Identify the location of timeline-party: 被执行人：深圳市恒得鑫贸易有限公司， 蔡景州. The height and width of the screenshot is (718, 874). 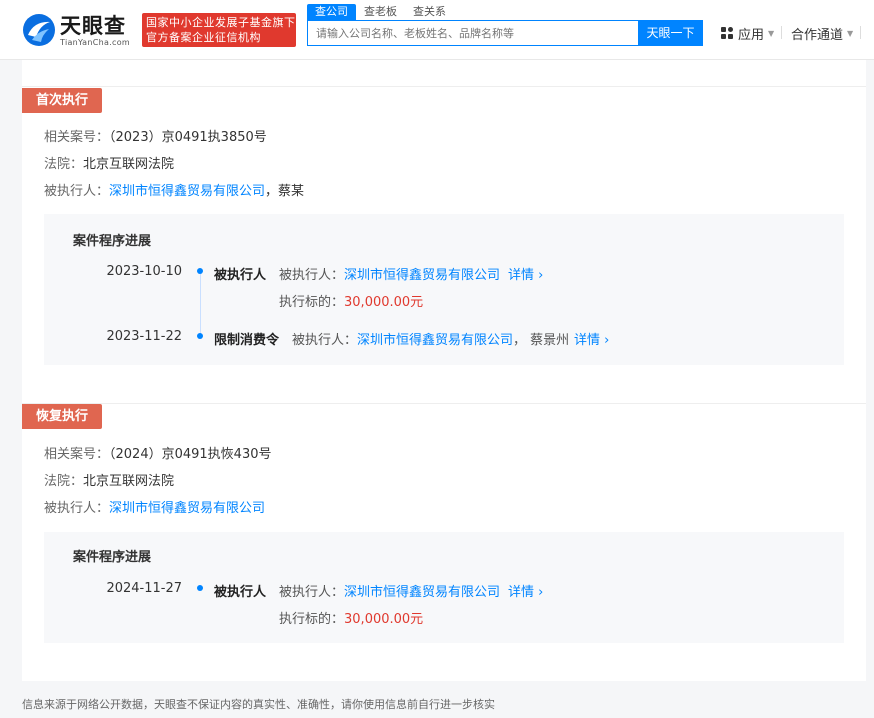
(430, 338).